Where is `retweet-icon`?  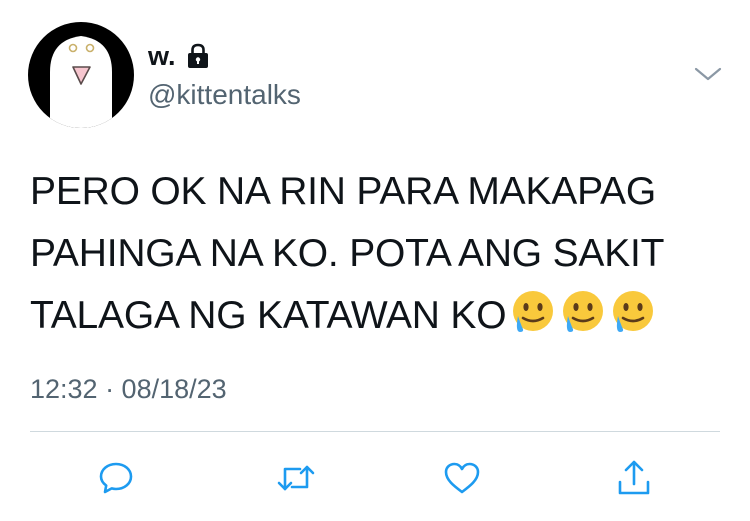
retweet-icon is located at coordinates (296, 478).